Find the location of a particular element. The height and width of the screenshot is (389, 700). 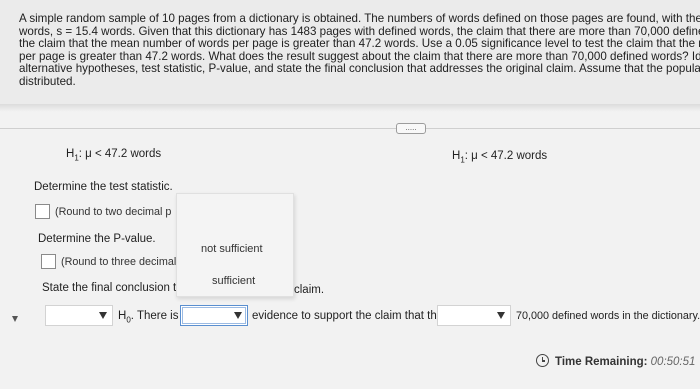

p-value-input is located at coordinates (48, 261).